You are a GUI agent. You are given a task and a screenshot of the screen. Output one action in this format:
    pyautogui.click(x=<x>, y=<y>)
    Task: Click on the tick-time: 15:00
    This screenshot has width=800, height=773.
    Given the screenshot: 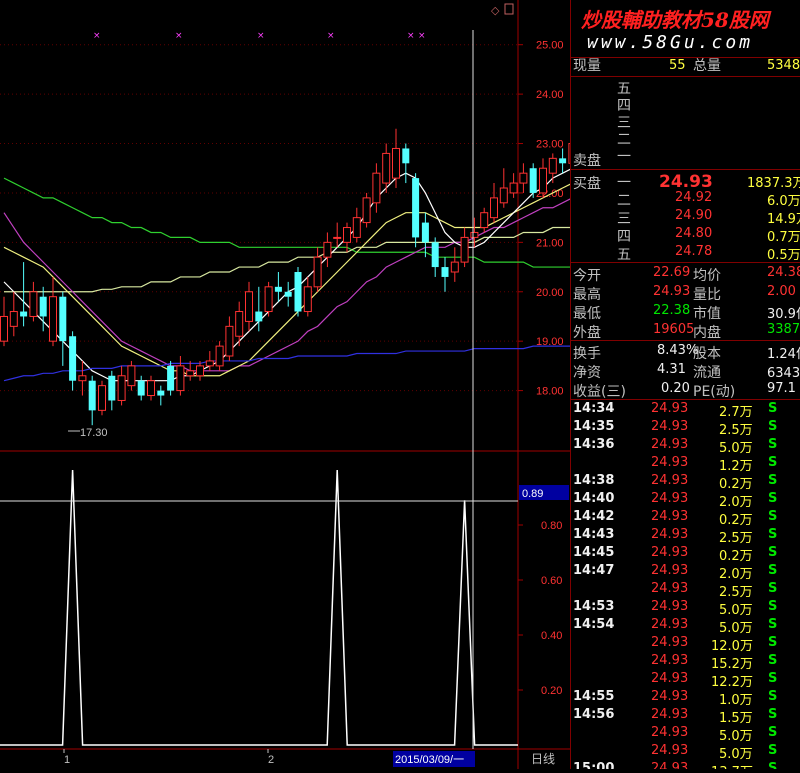 What is the action you would take?
    pyautogui.click(x=594, y=765)
    